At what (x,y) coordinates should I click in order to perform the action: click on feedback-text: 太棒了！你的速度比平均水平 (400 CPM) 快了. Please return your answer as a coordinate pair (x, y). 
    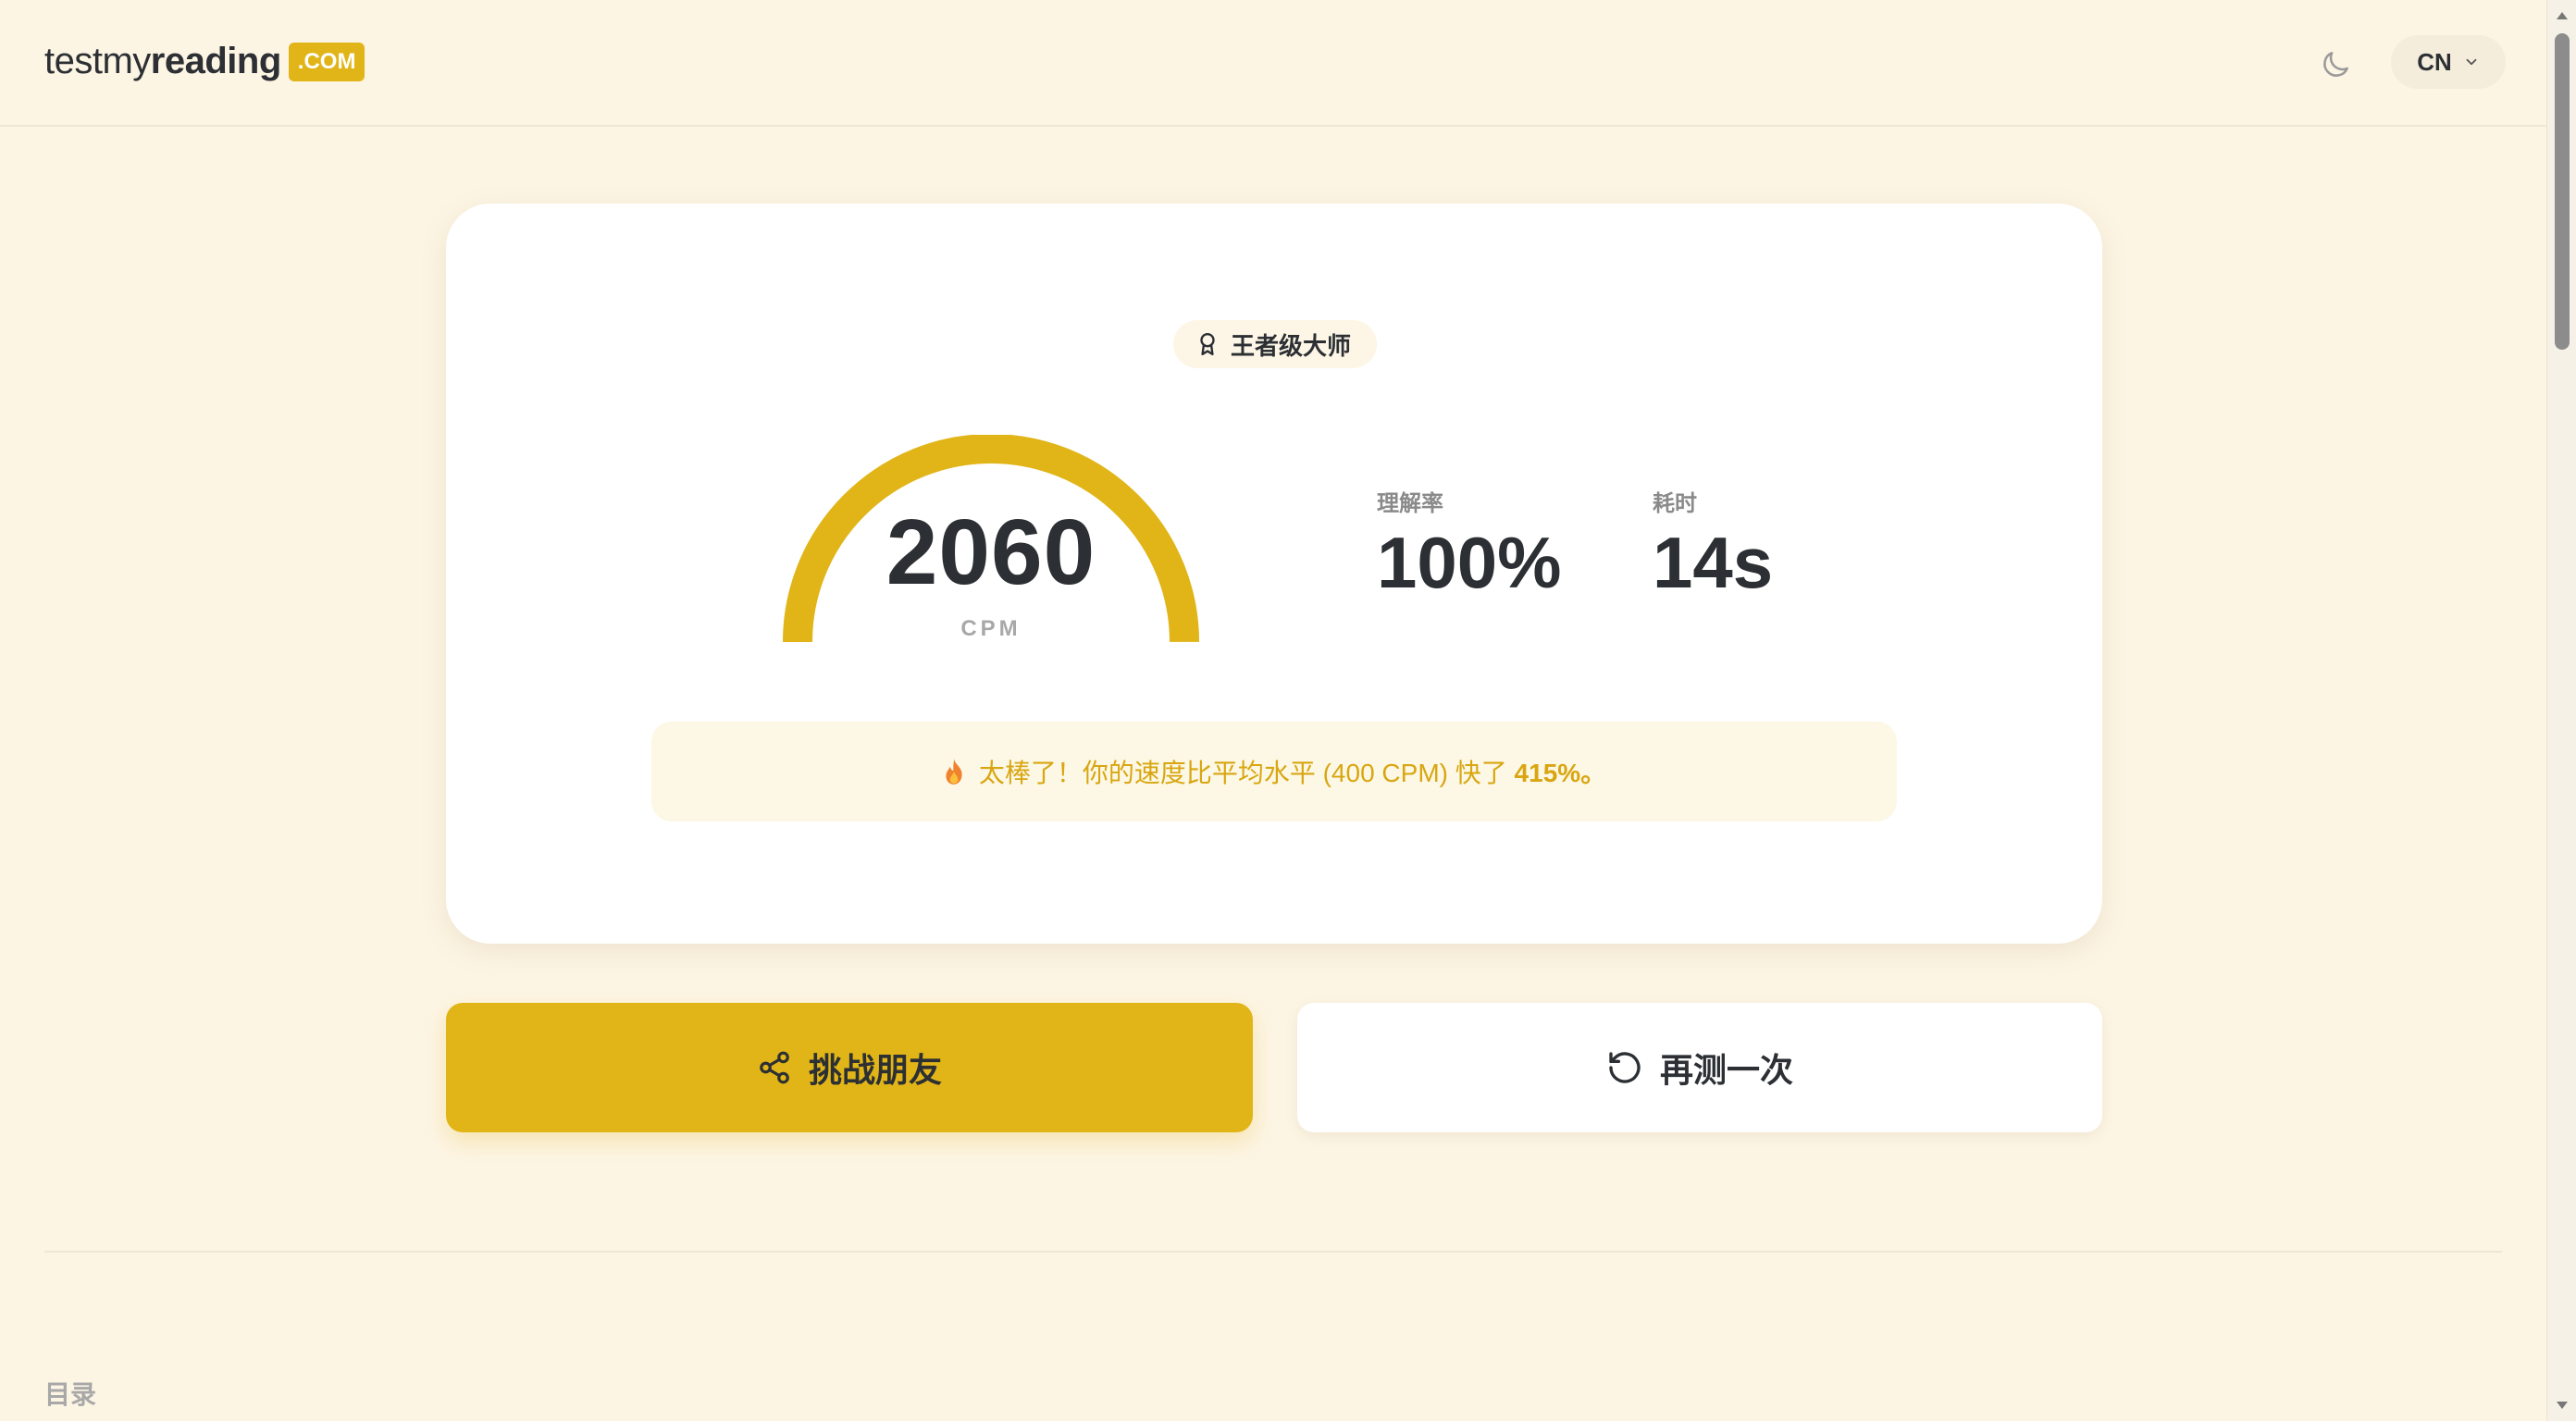
    Looking at the image, I should click on (1247, 773).